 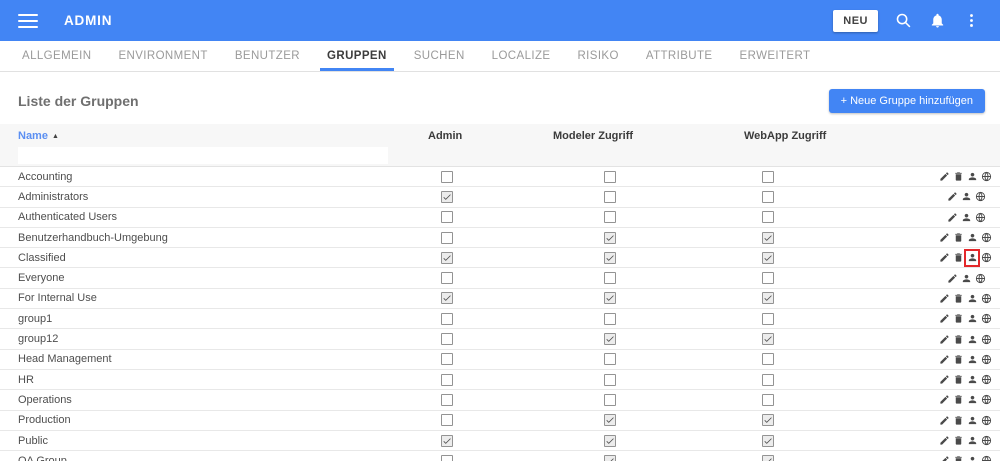 What do you see at coordinates (906, 101) in the screenshot?
I see `add-group-button: + Neue Gruppe hinzufügen` at bounding box center [906, 101].